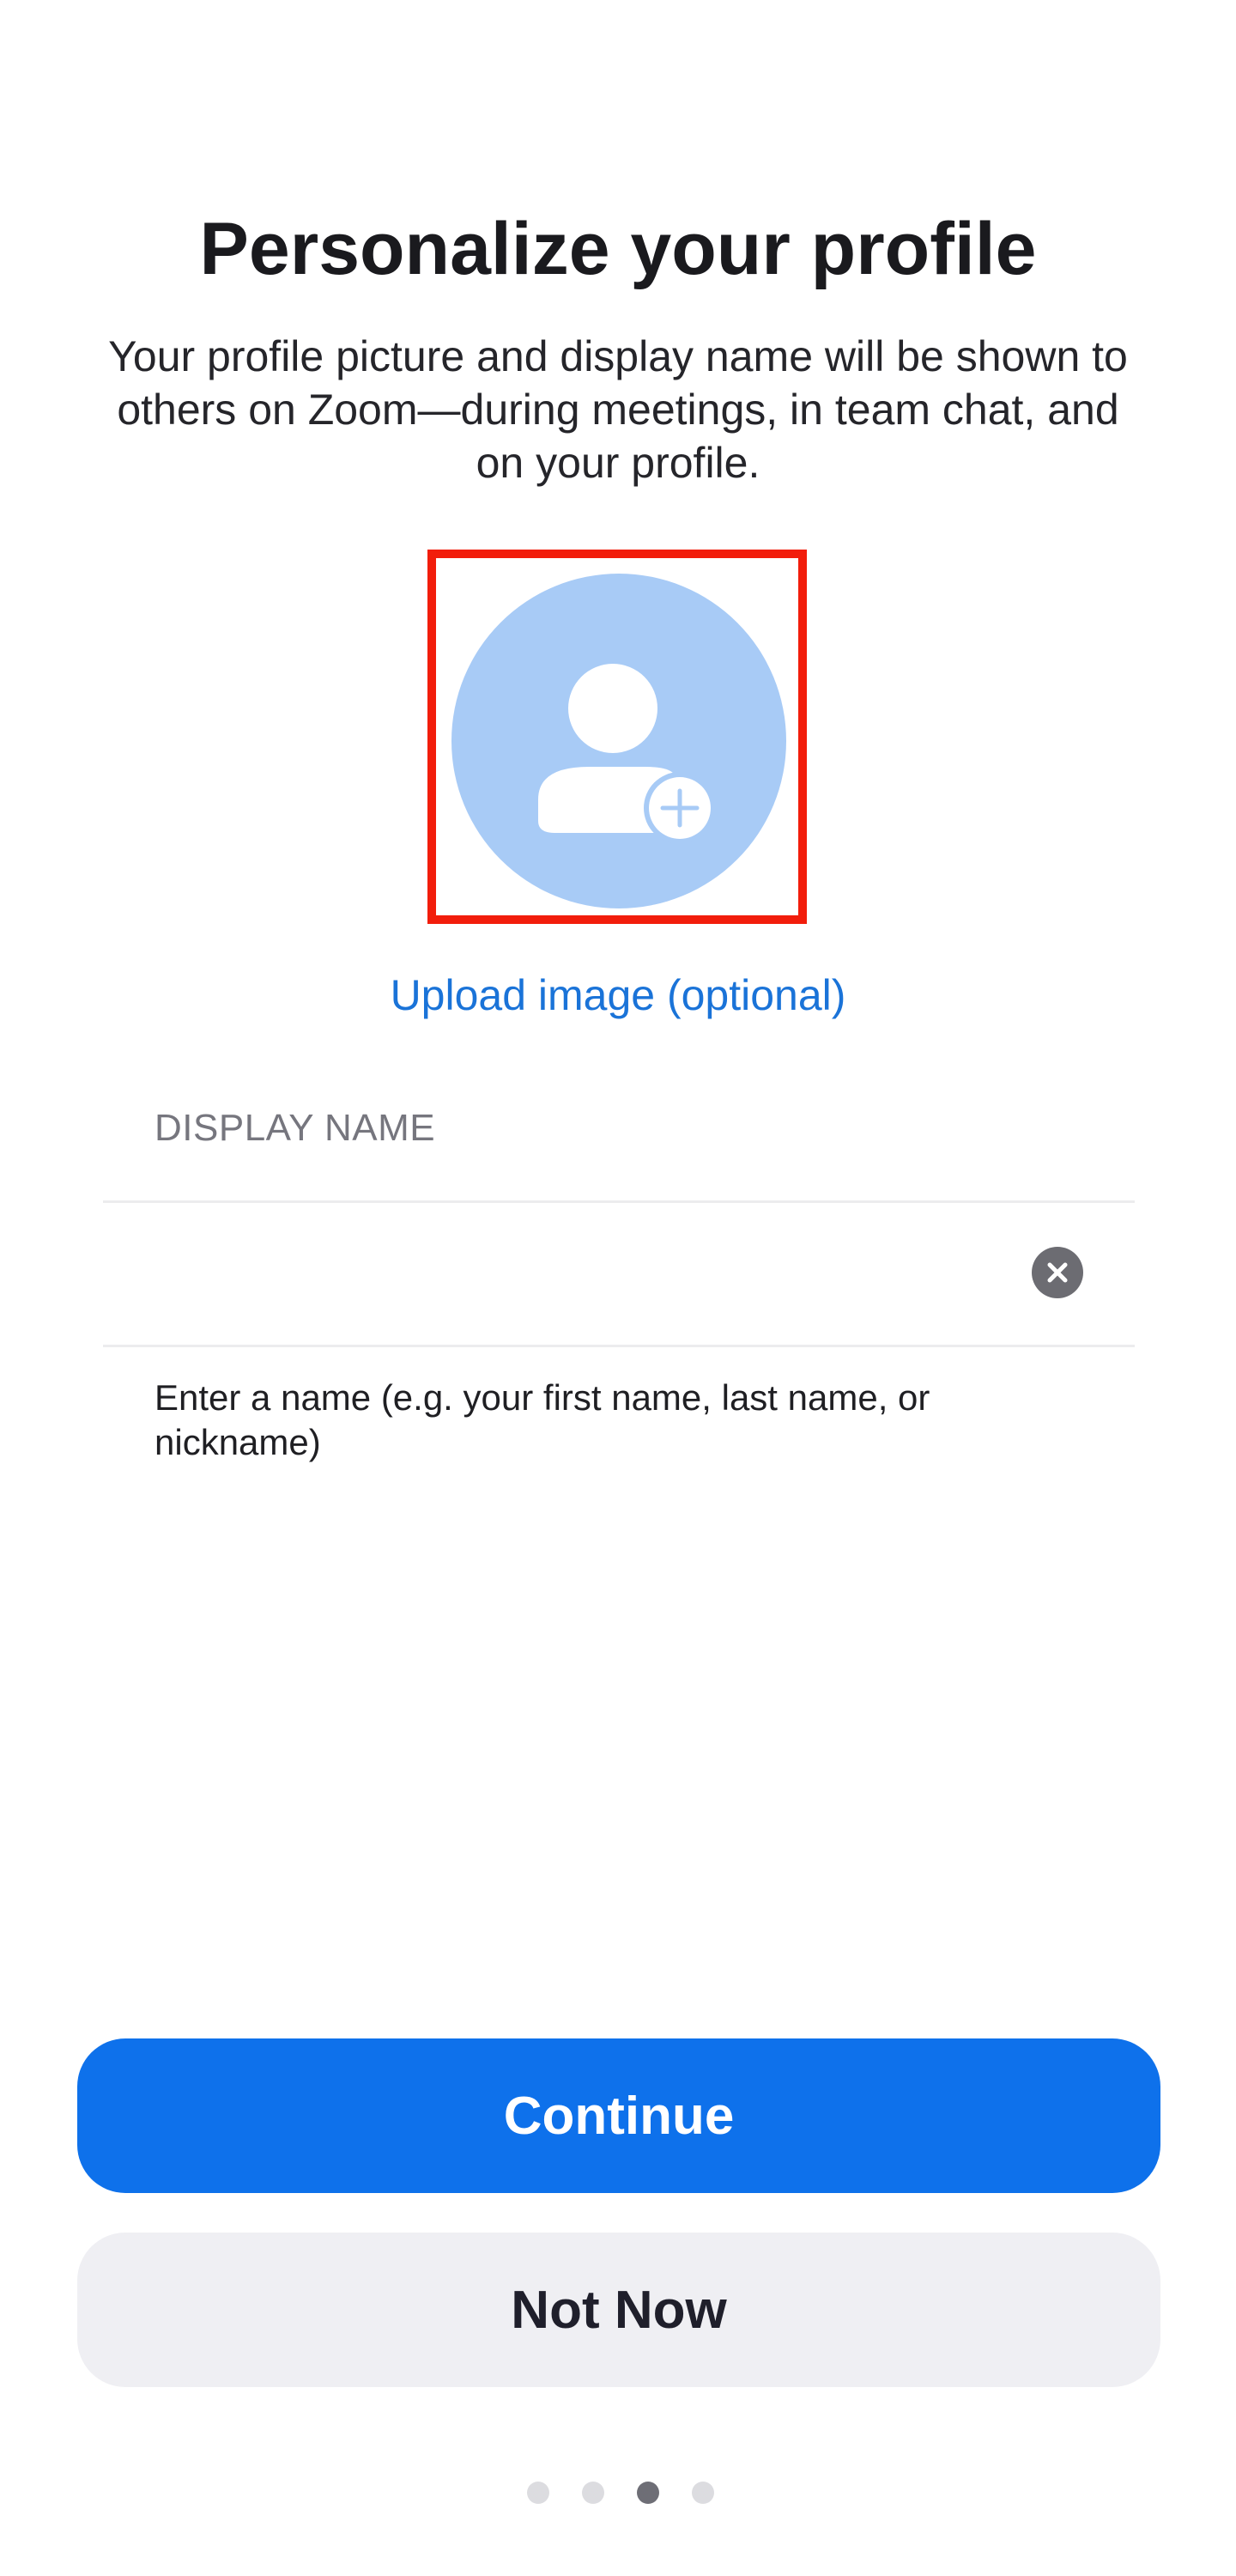 Image resolution: width=1236 pixels, height=2576 pixels. What do you see at coordinates (619, 1346) in the screenshot?
I see `input-bottom-divider` at bounding box center [619, 1346].